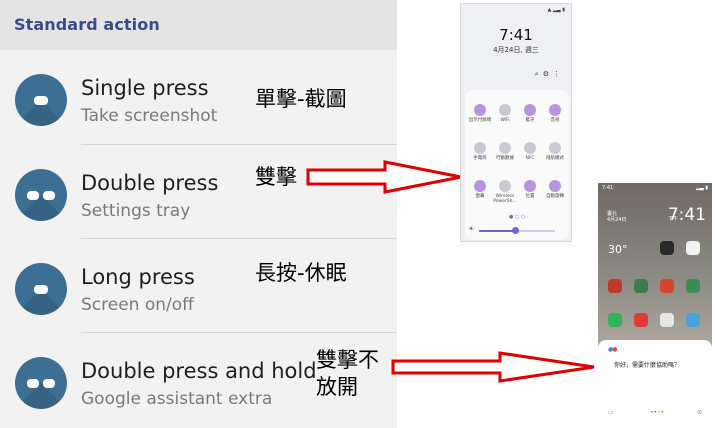  What do you see at coordinates (337, 387) in the screenshot?
I see `annotation-hold-line2: 放開` at bounding box center [337, 387].